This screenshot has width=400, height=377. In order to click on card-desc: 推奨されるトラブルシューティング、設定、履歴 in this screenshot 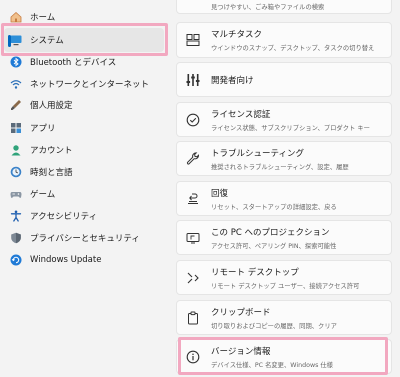, I will do `click(280, 167)`.